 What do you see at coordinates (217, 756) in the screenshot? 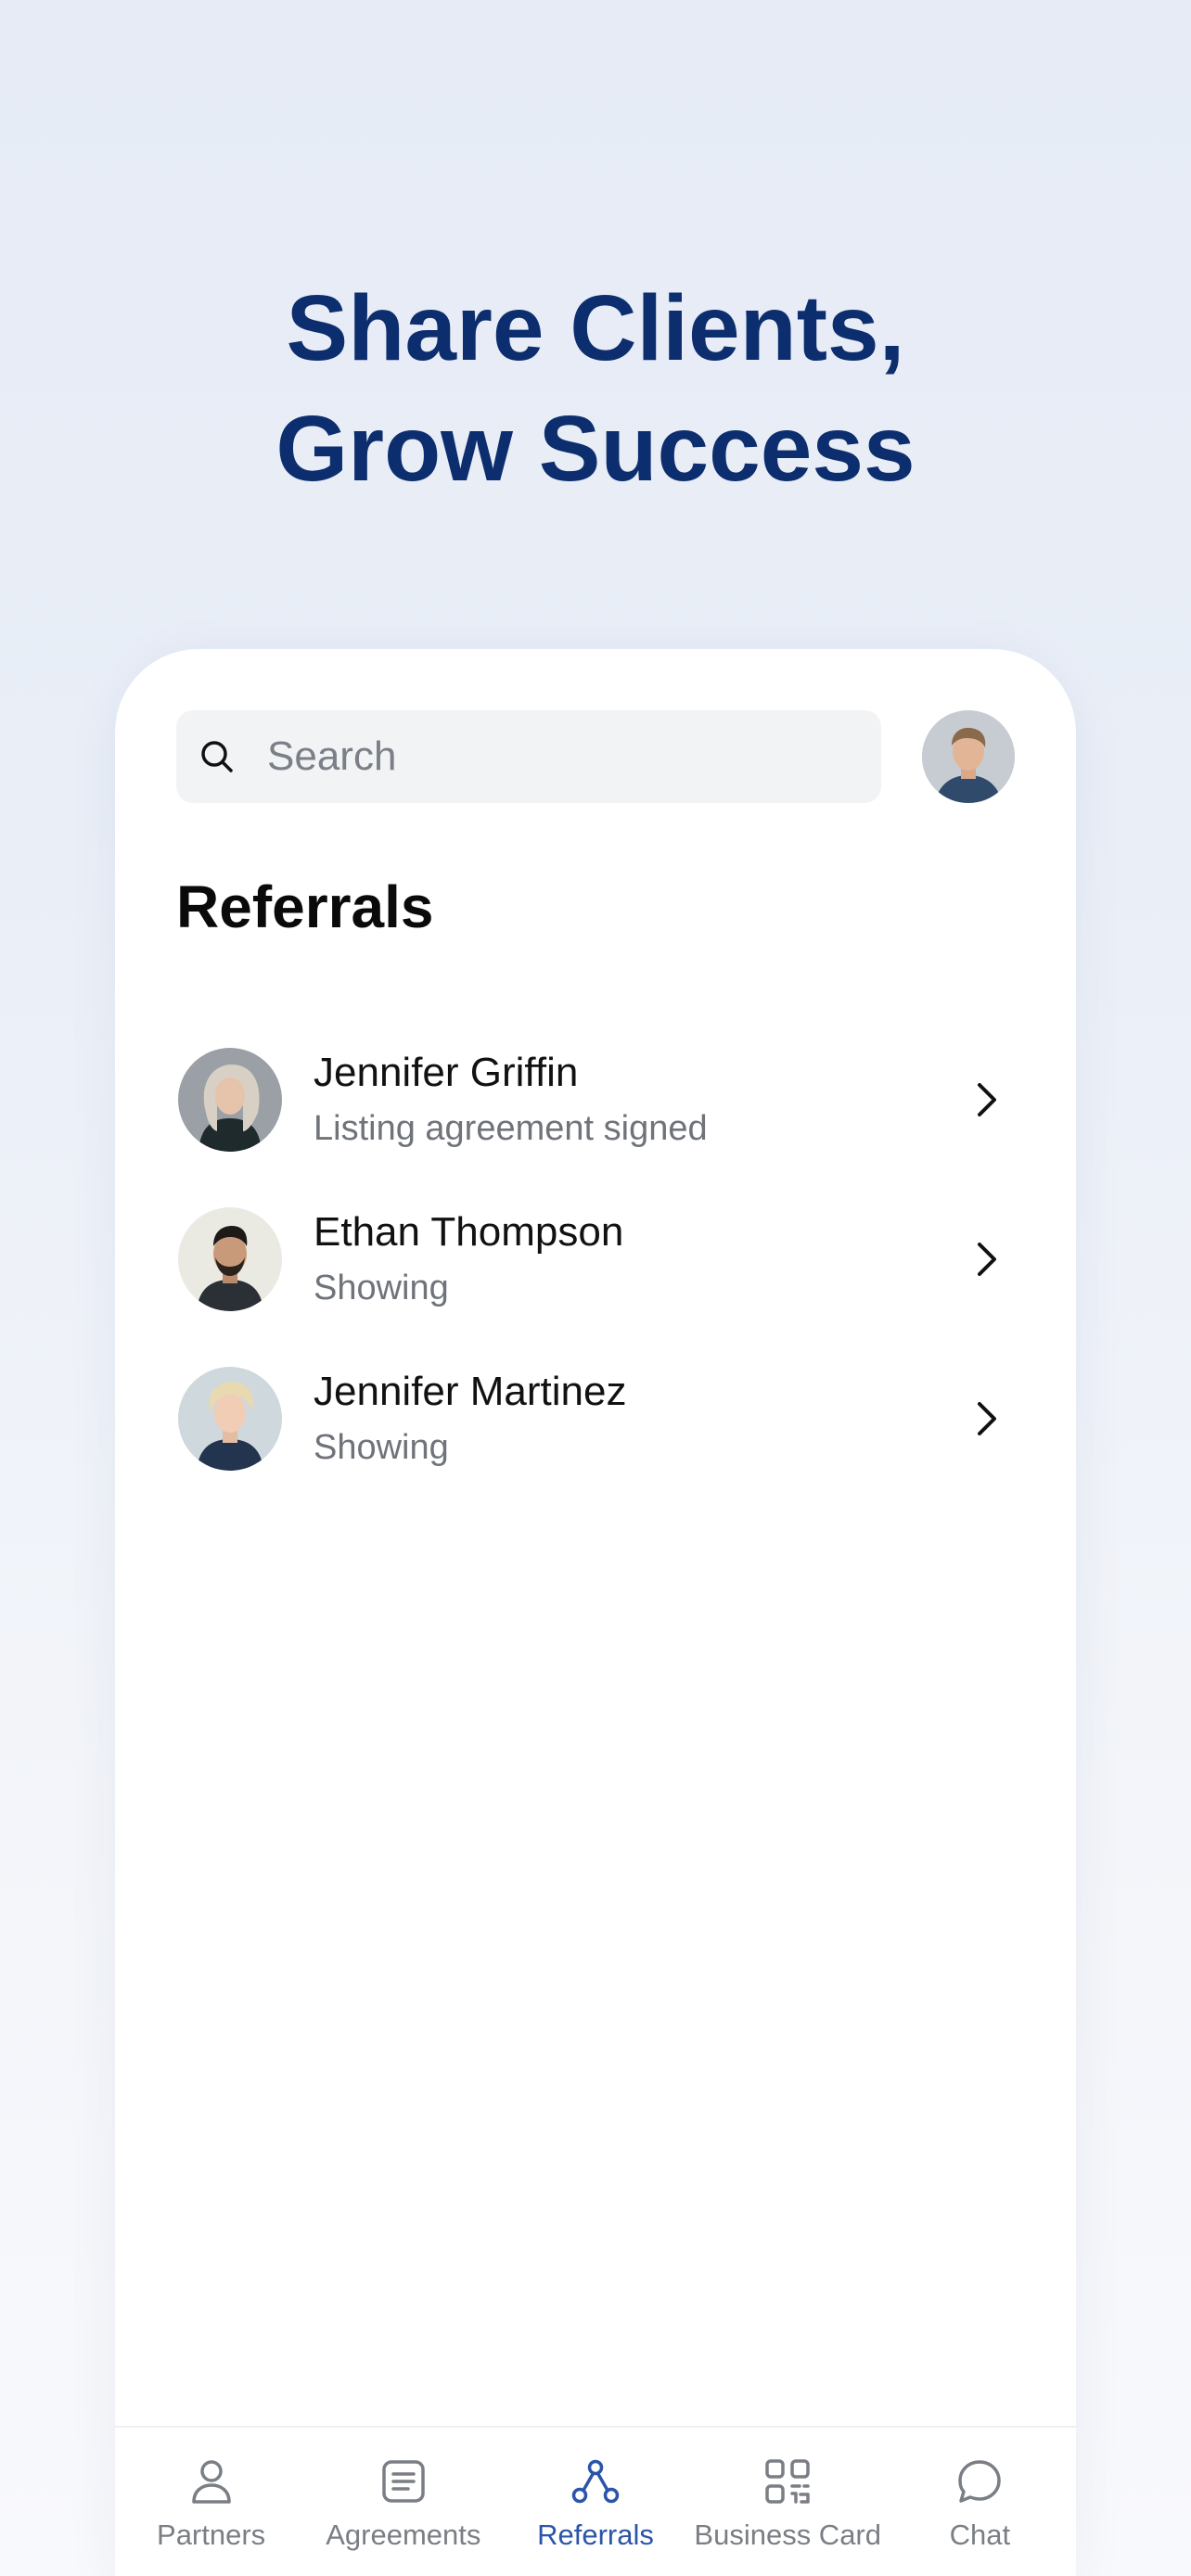
I see `search-icon` at bounding box center [217, 756].